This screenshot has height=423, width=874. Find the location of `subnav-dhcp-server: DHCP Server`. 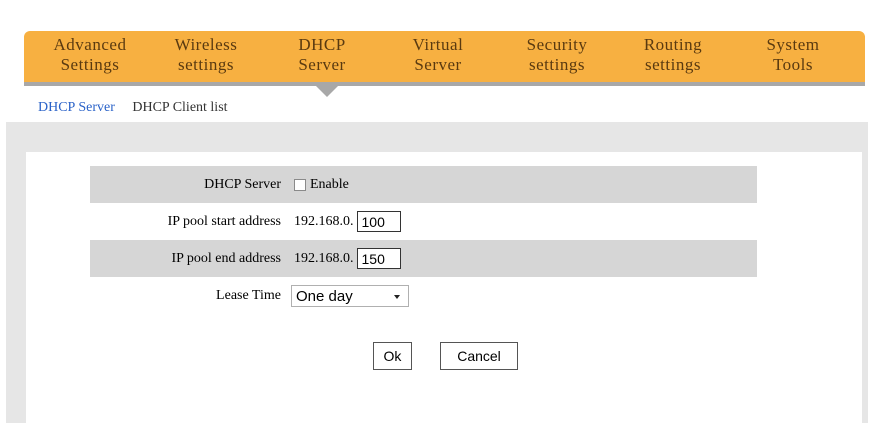

subnav-dhcp-server: DHCP Server is located at coordinates (76, 107).